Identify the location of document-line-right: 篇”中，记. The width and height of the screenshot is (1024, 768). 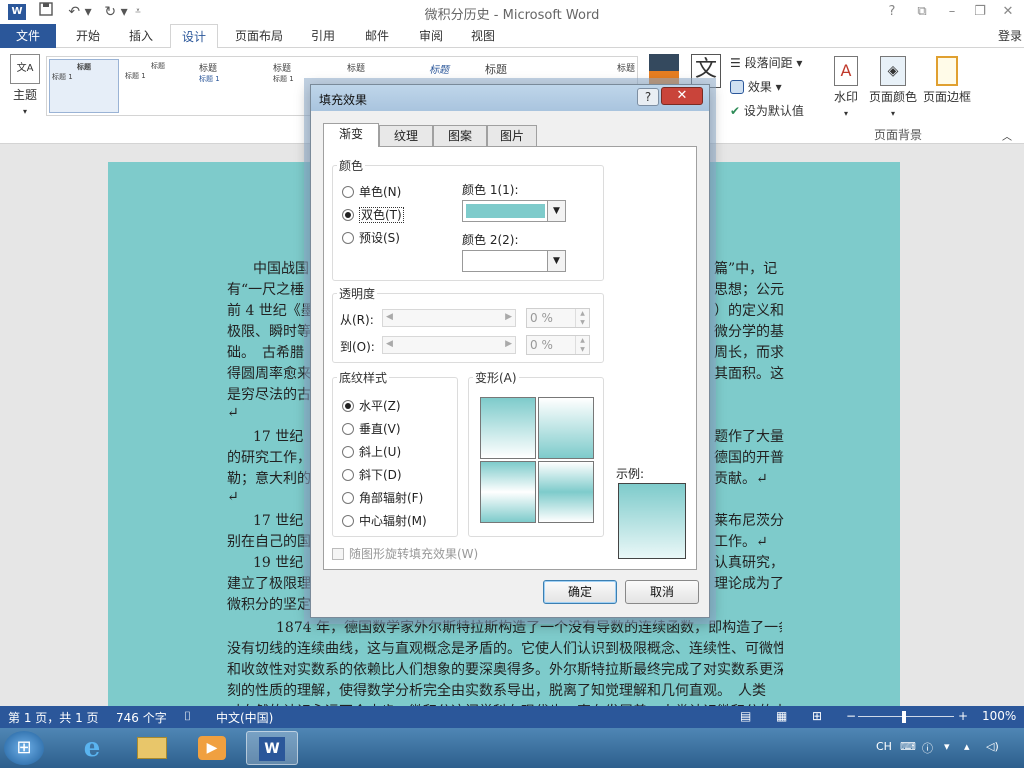
(746, 269).